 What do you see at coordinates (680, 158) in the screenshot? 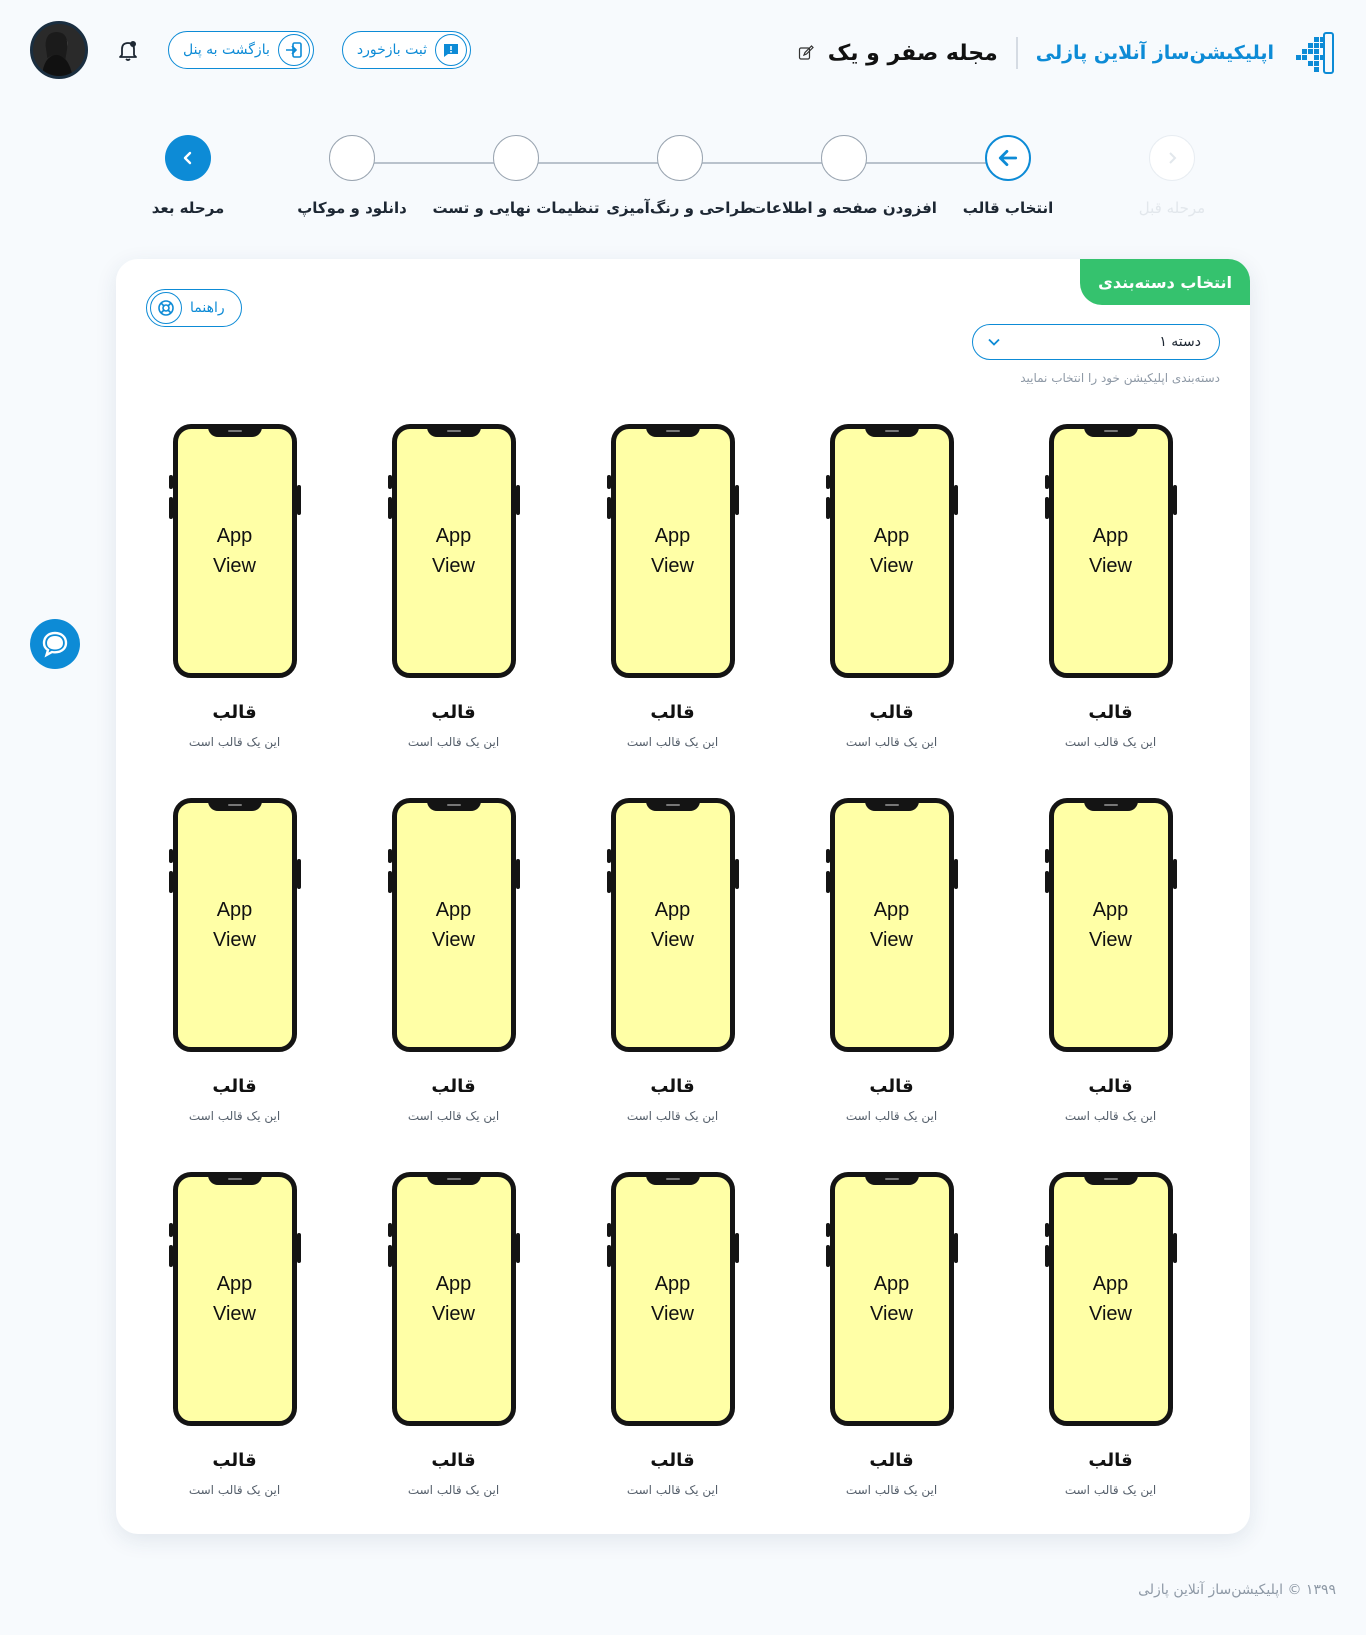
I see `step-design-circle` at bounding box center [680, 158].